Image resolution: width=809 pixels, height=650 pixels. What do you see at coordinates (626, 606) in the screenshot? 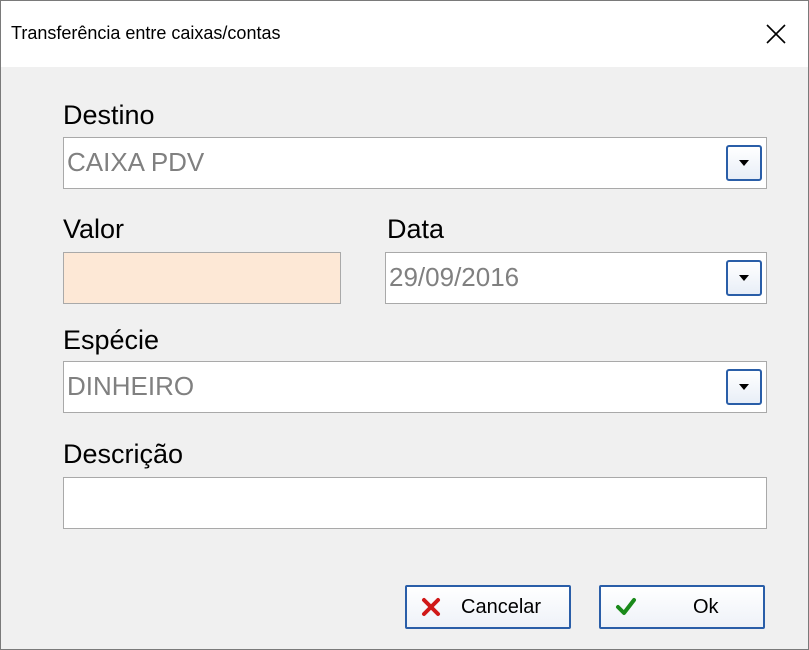
I see `checkmark-icon` at bounding box center [626, 606].